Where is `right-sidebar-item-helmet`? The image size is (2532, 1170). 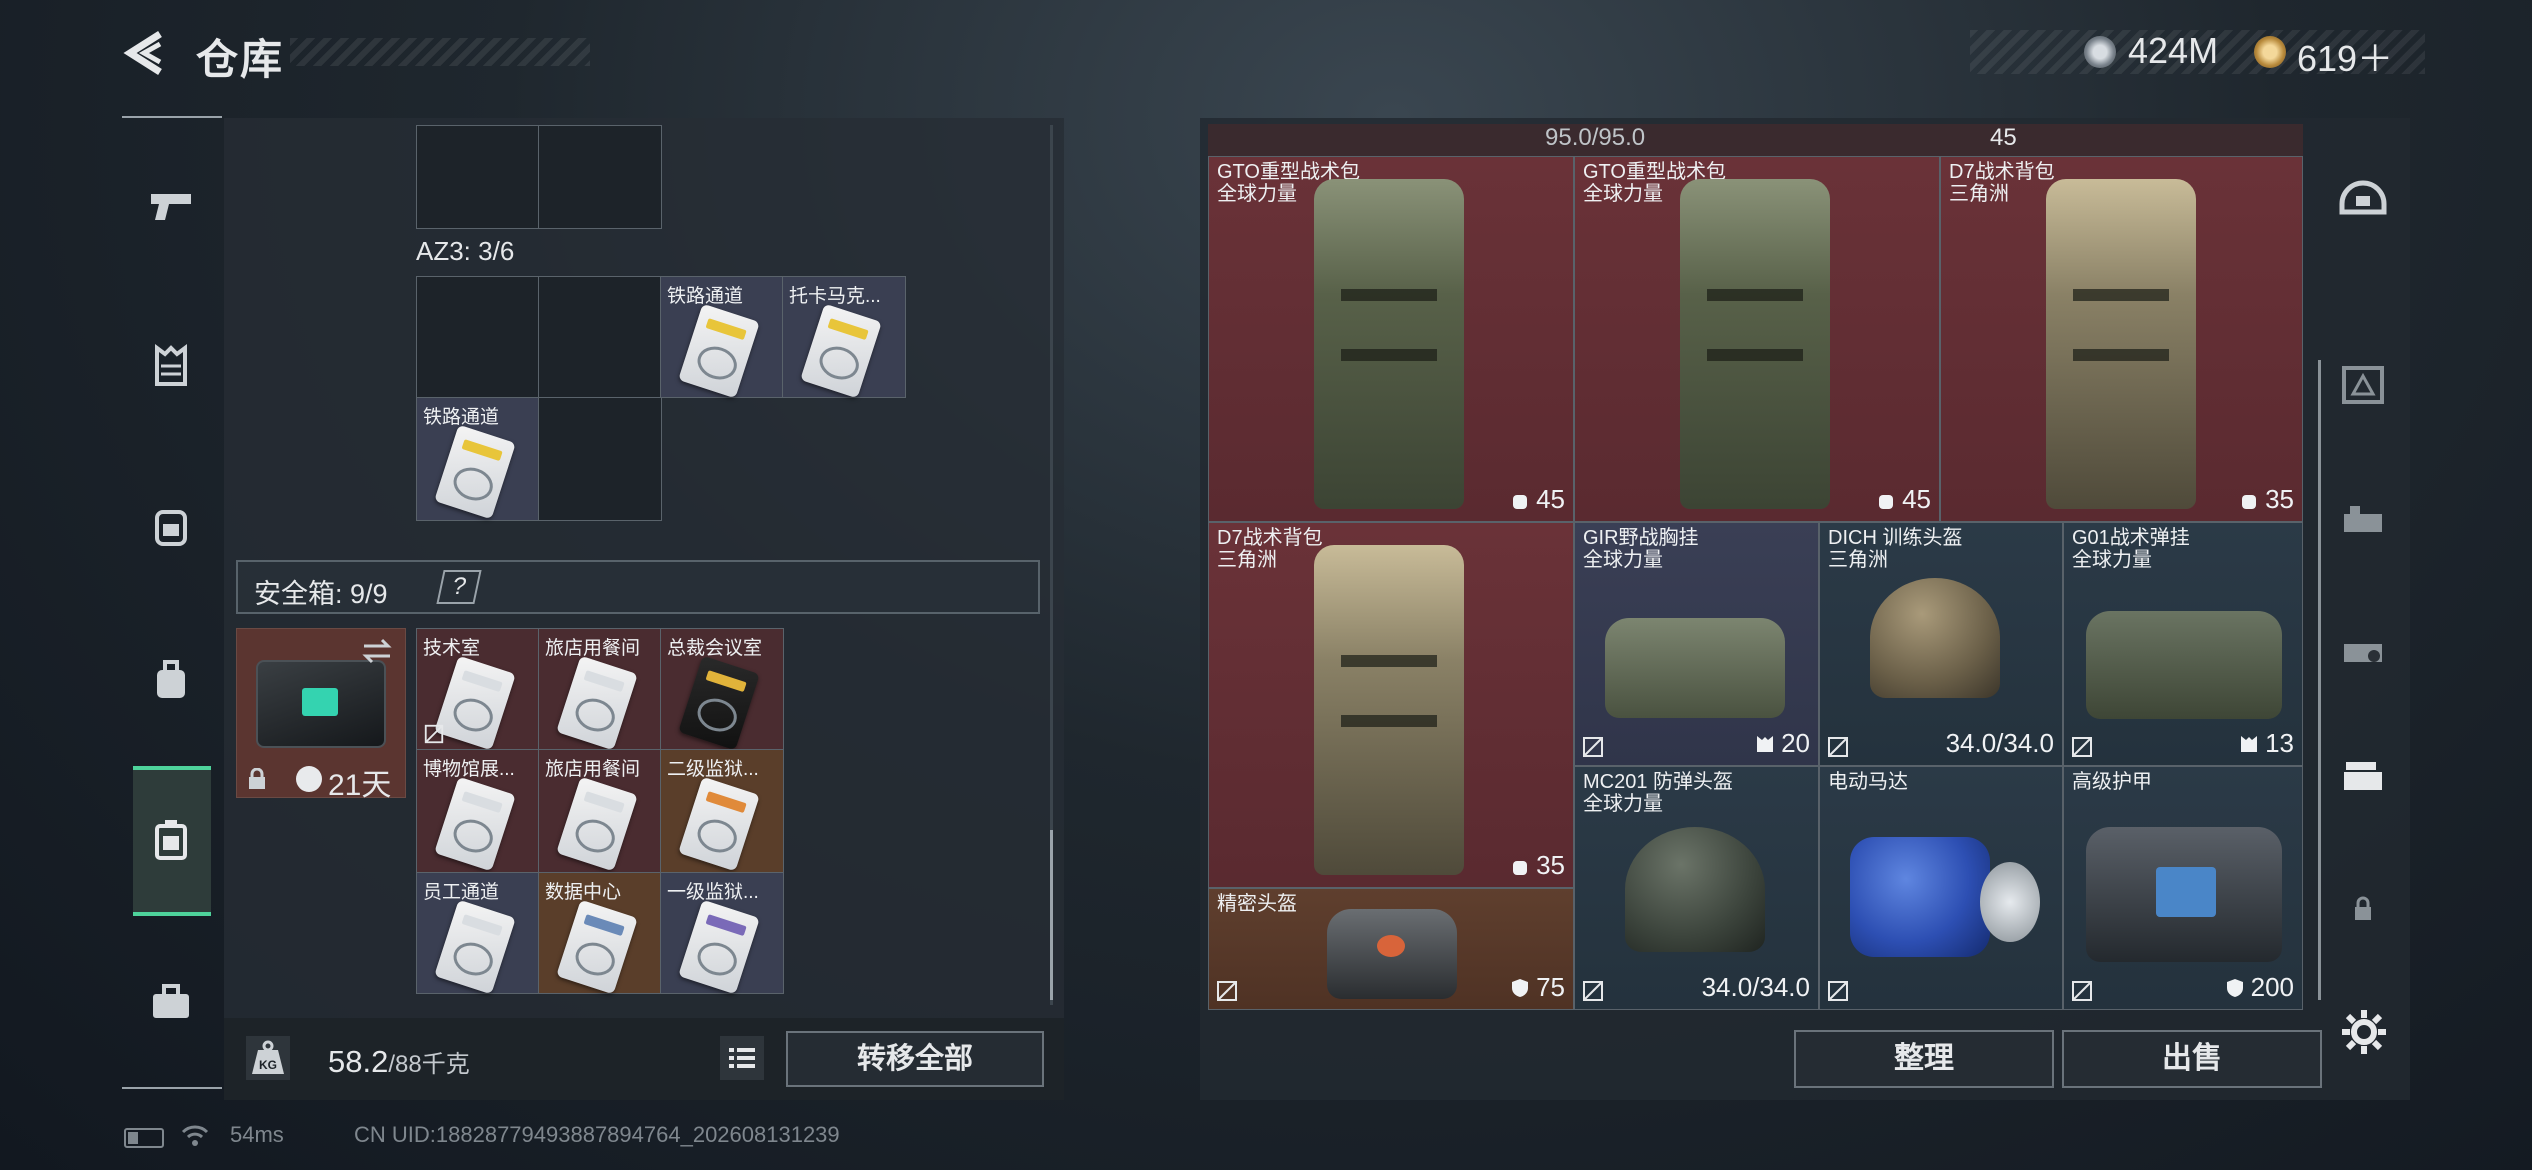
right-sidebar-item-helmet is located at coordinates (2363, 195).